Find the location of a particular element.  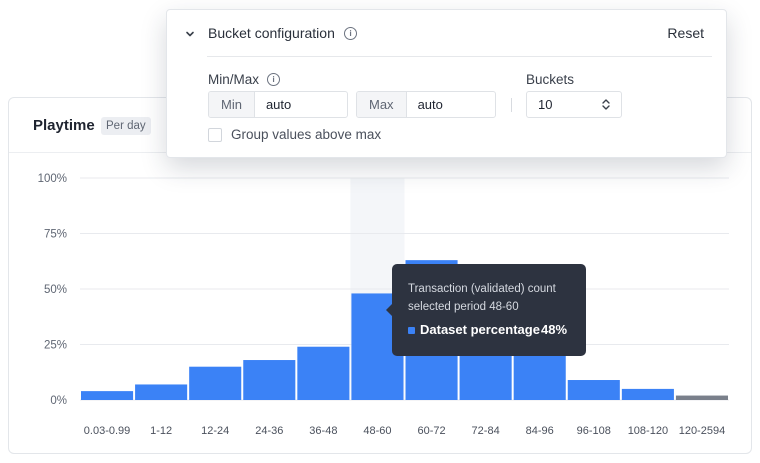

reset-button: Reset is located at coordinates (685, 33).